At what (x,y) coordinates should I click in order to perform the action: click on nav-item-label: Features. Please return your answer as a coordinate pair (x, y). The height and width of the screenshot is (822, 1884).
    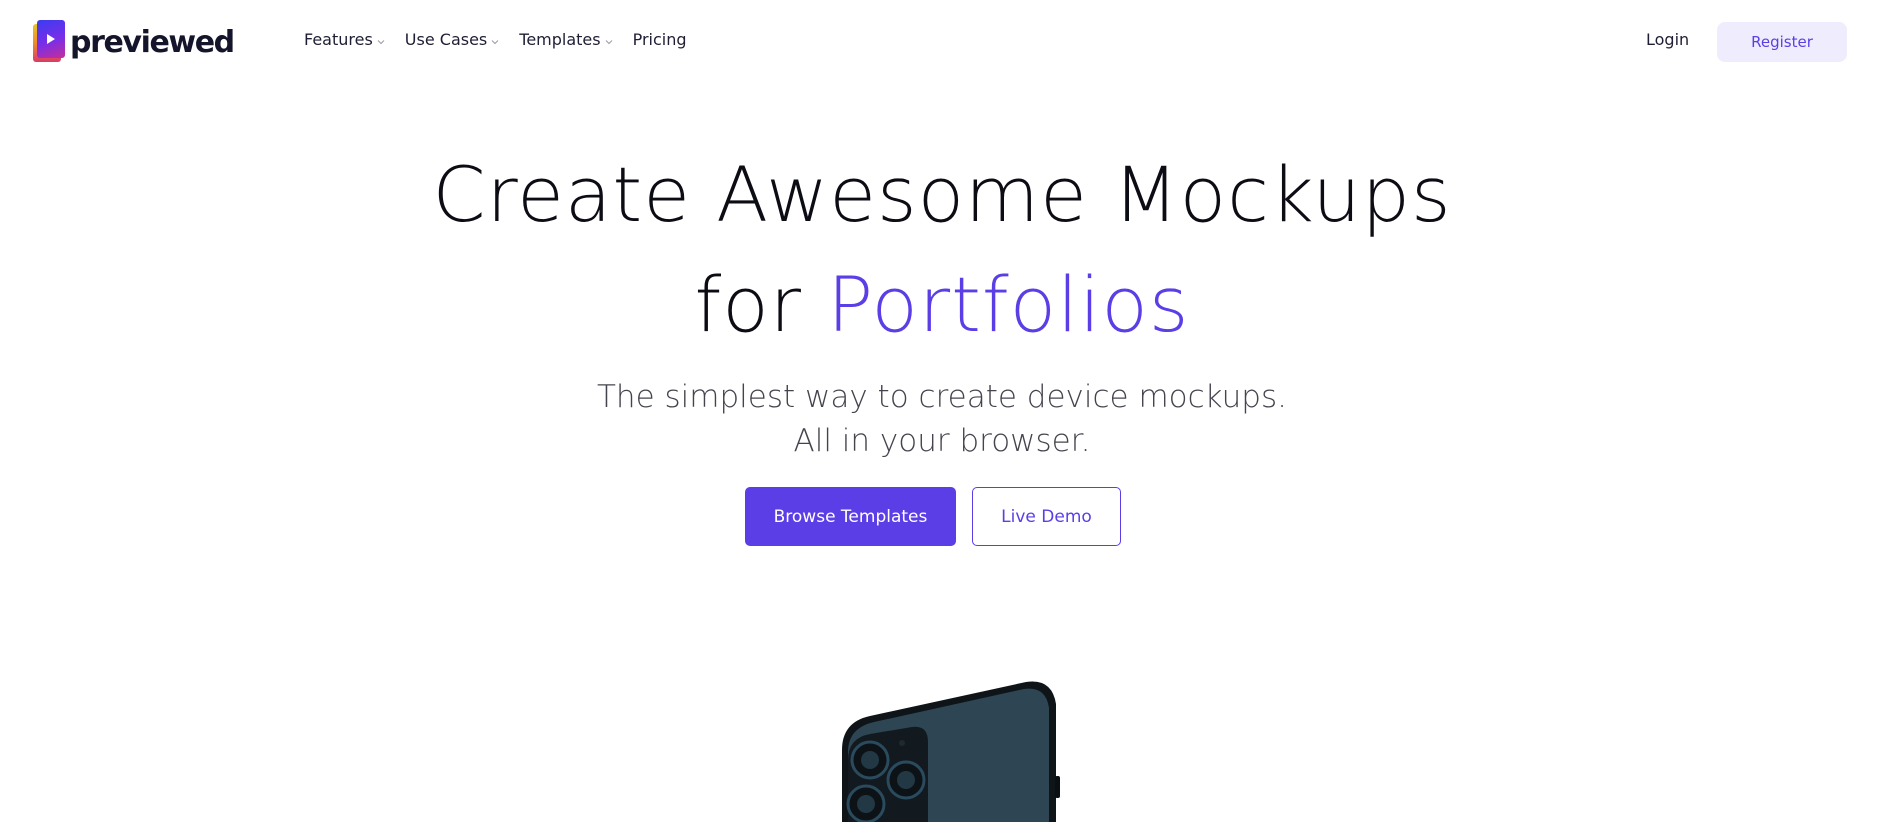
    Looking at the image, I should click on (338, 39).